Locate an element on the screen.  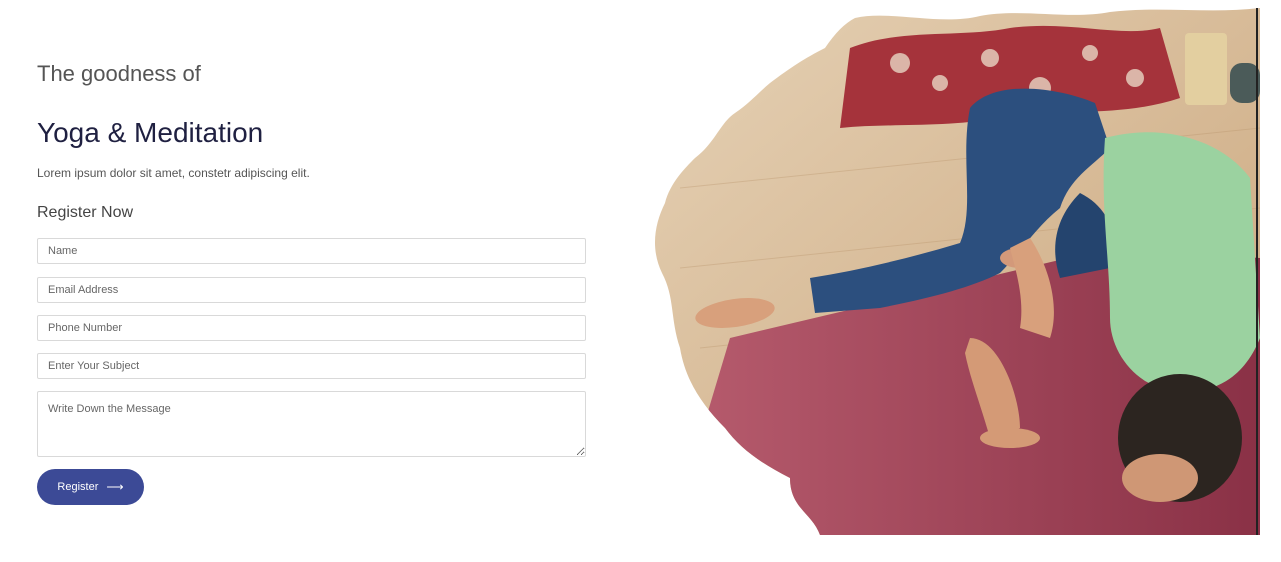
register-button-label: Register is located at coordinates (78, 487).